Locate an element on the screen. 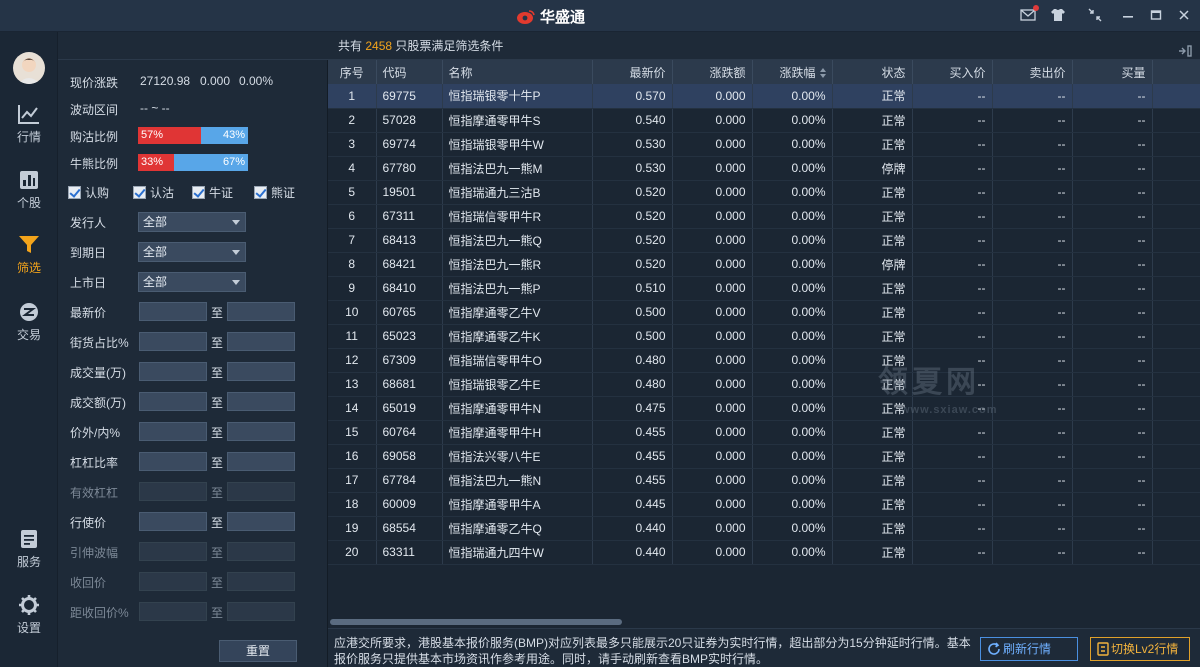 This screenshot has height=667, width=1200. cell-bid-volume: -- is located at coordinates (1112, 312).